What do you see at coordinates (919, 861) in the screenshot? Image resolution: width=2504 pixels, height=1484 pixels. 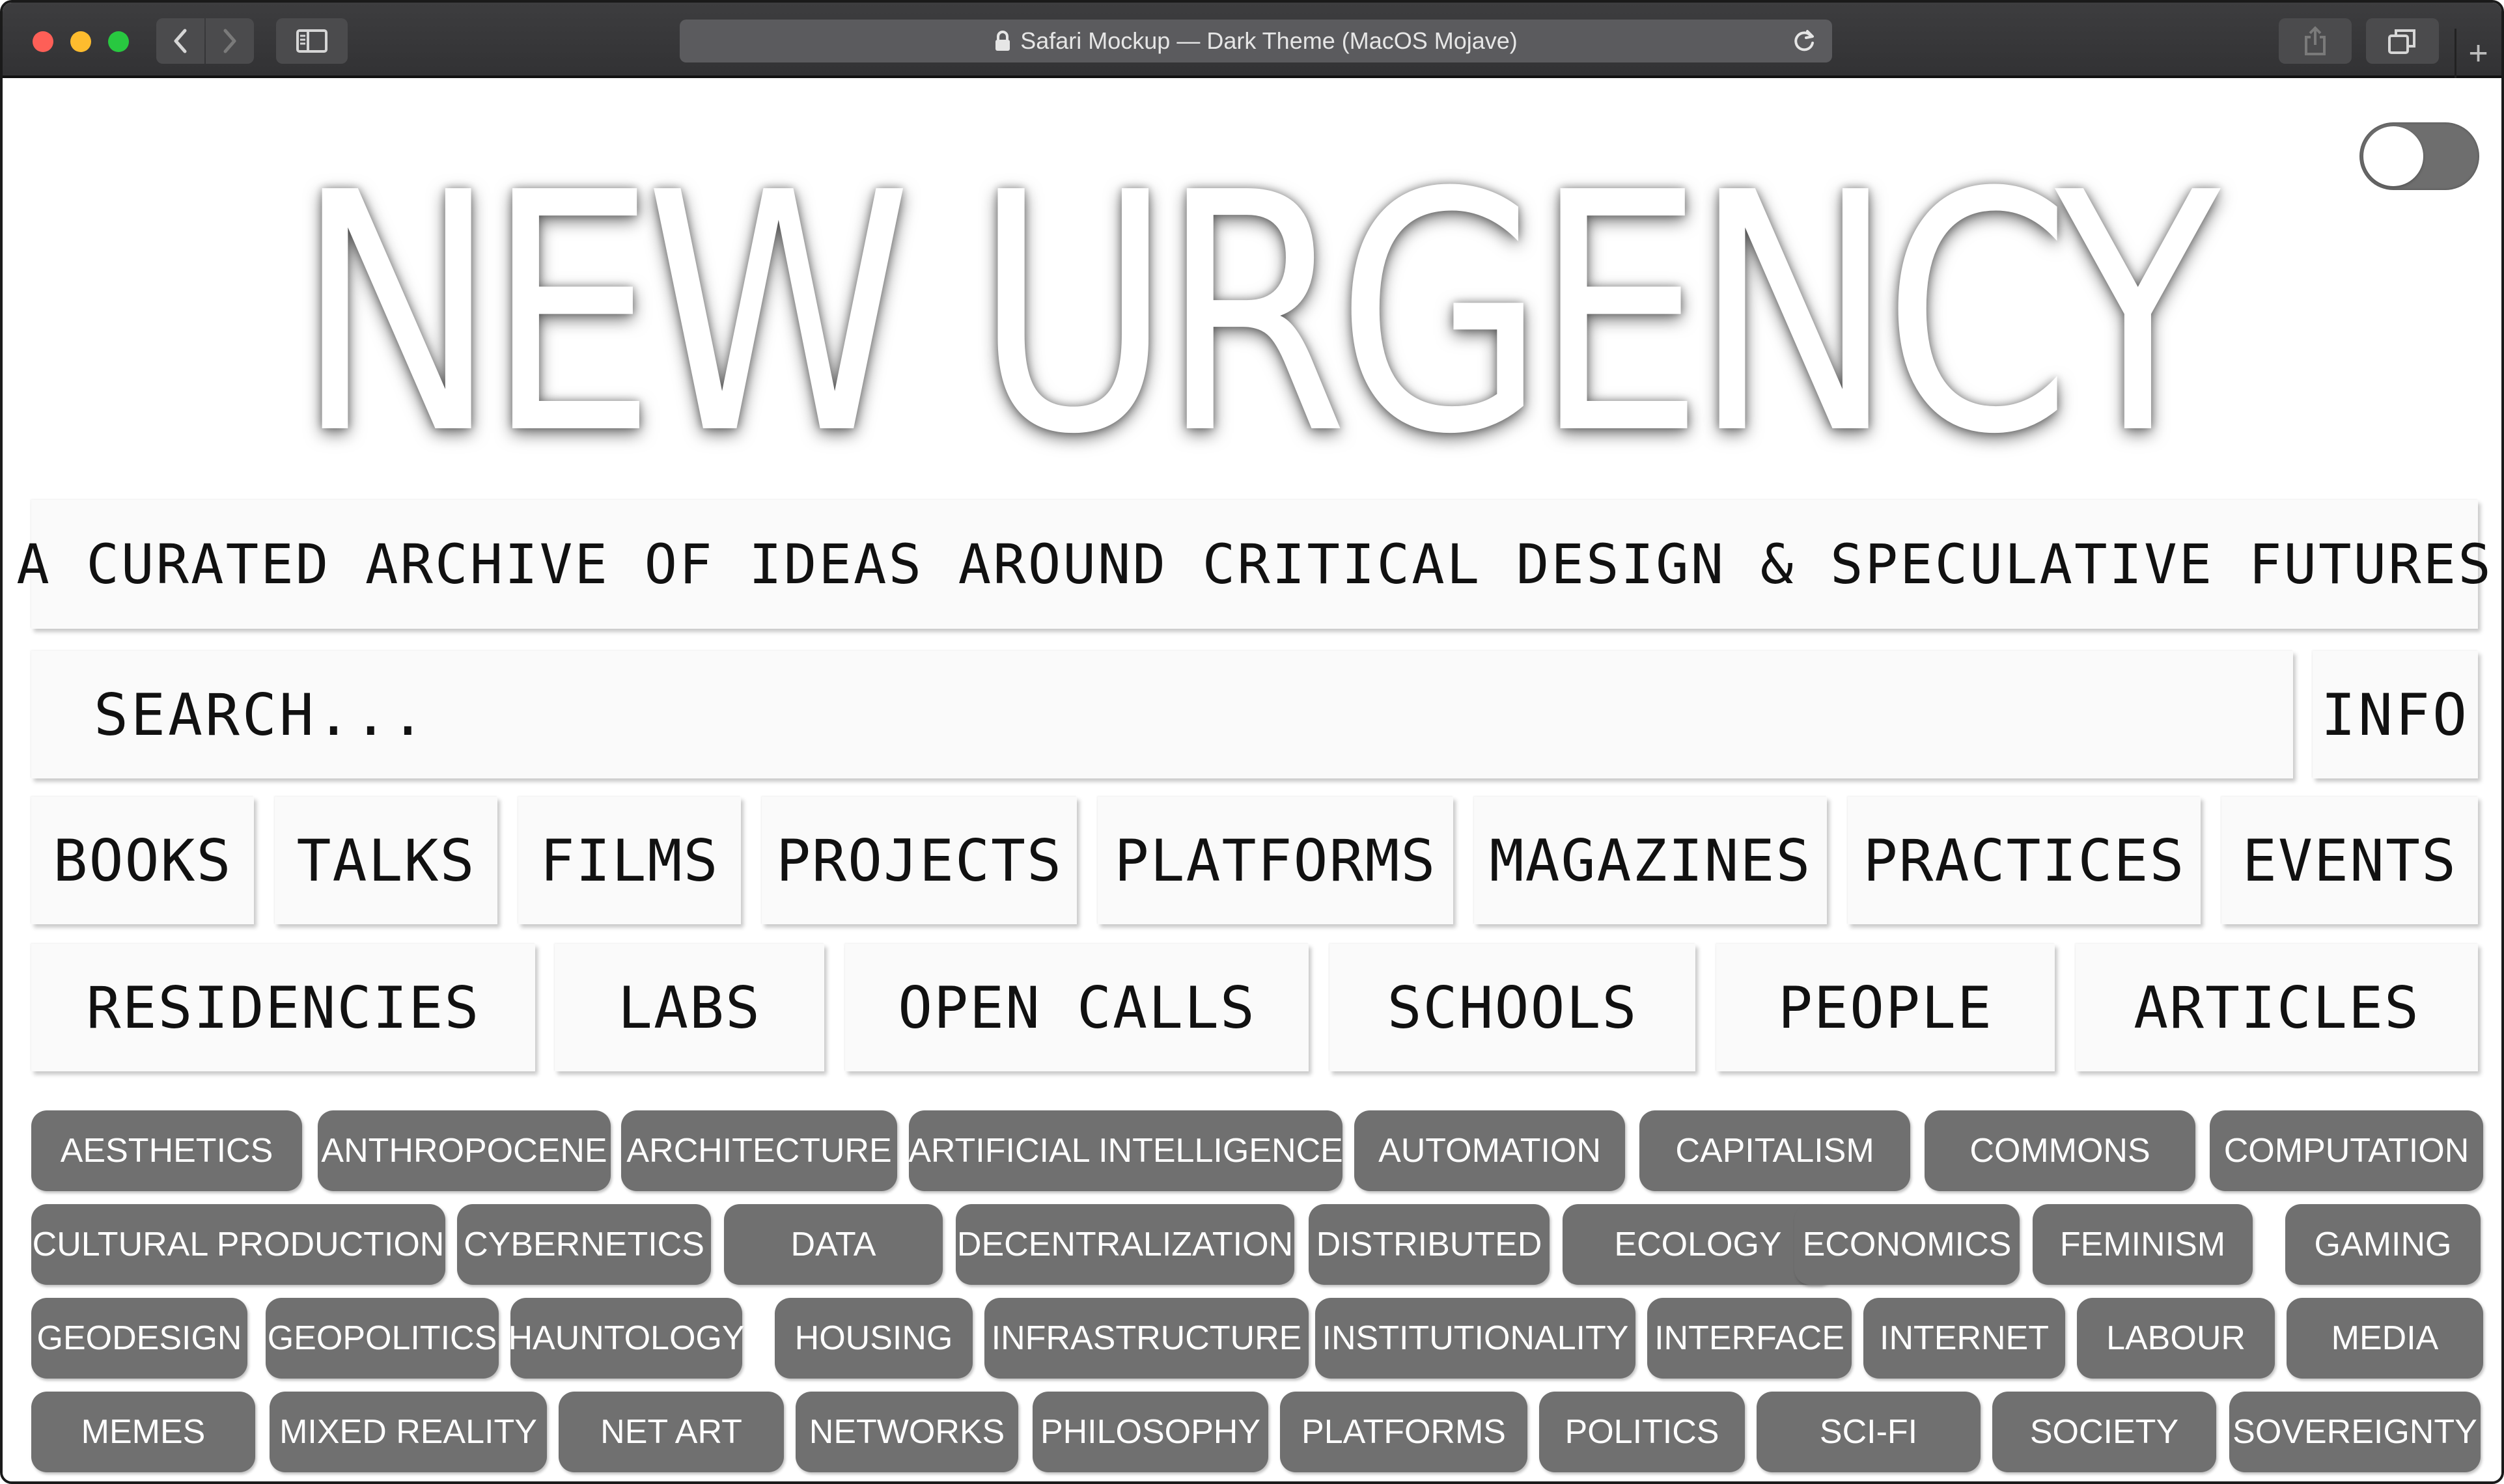 I see `nav-projects: PROJECTS` at bounding box center [919, 861].